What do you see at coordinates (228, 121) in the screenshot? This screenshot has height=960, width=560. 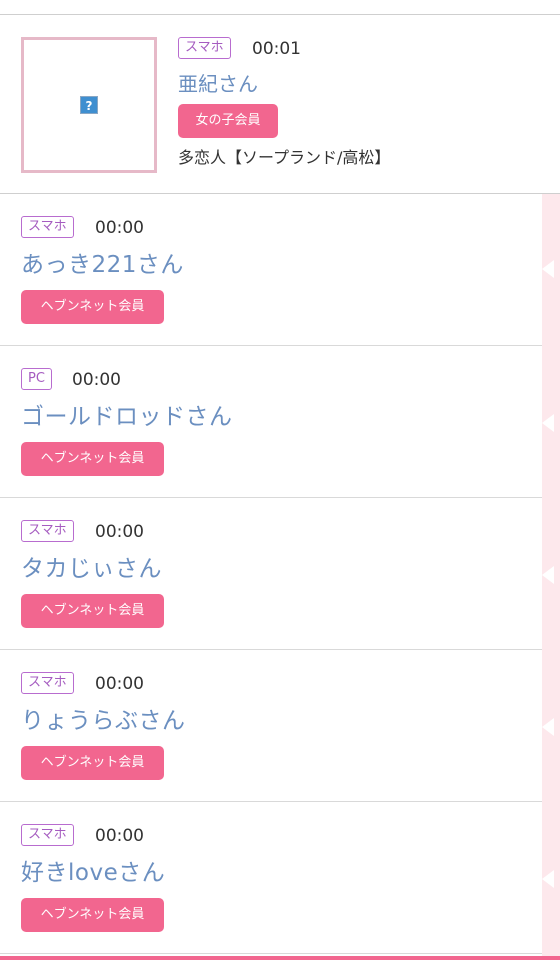 I see `member-badge: 女の子会員` at bounding box center [228, 121].